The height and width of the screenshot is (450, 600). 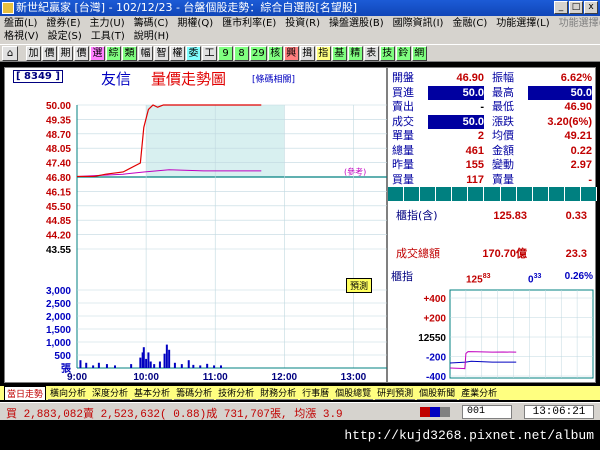 What do you see at coordinates (403, 77) in the screenshot?
I see `quote-label: 開盤` at bounding box center [403, 77].